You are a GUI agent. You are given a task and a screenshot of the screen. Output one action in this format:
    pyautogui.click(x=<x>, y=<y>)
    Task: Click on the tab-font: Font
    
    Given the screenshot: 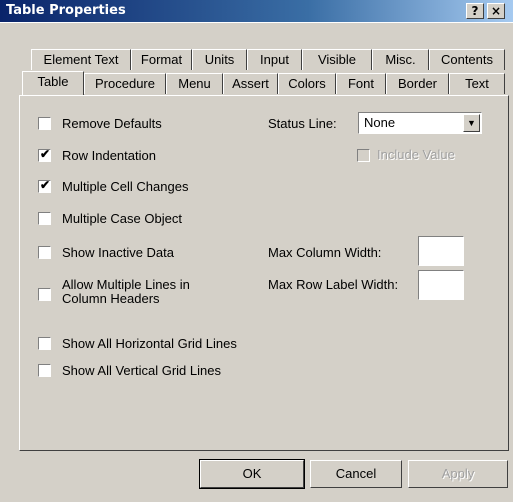 What is the action you would take?
    pyautogui.click(x=361, y=83)
    